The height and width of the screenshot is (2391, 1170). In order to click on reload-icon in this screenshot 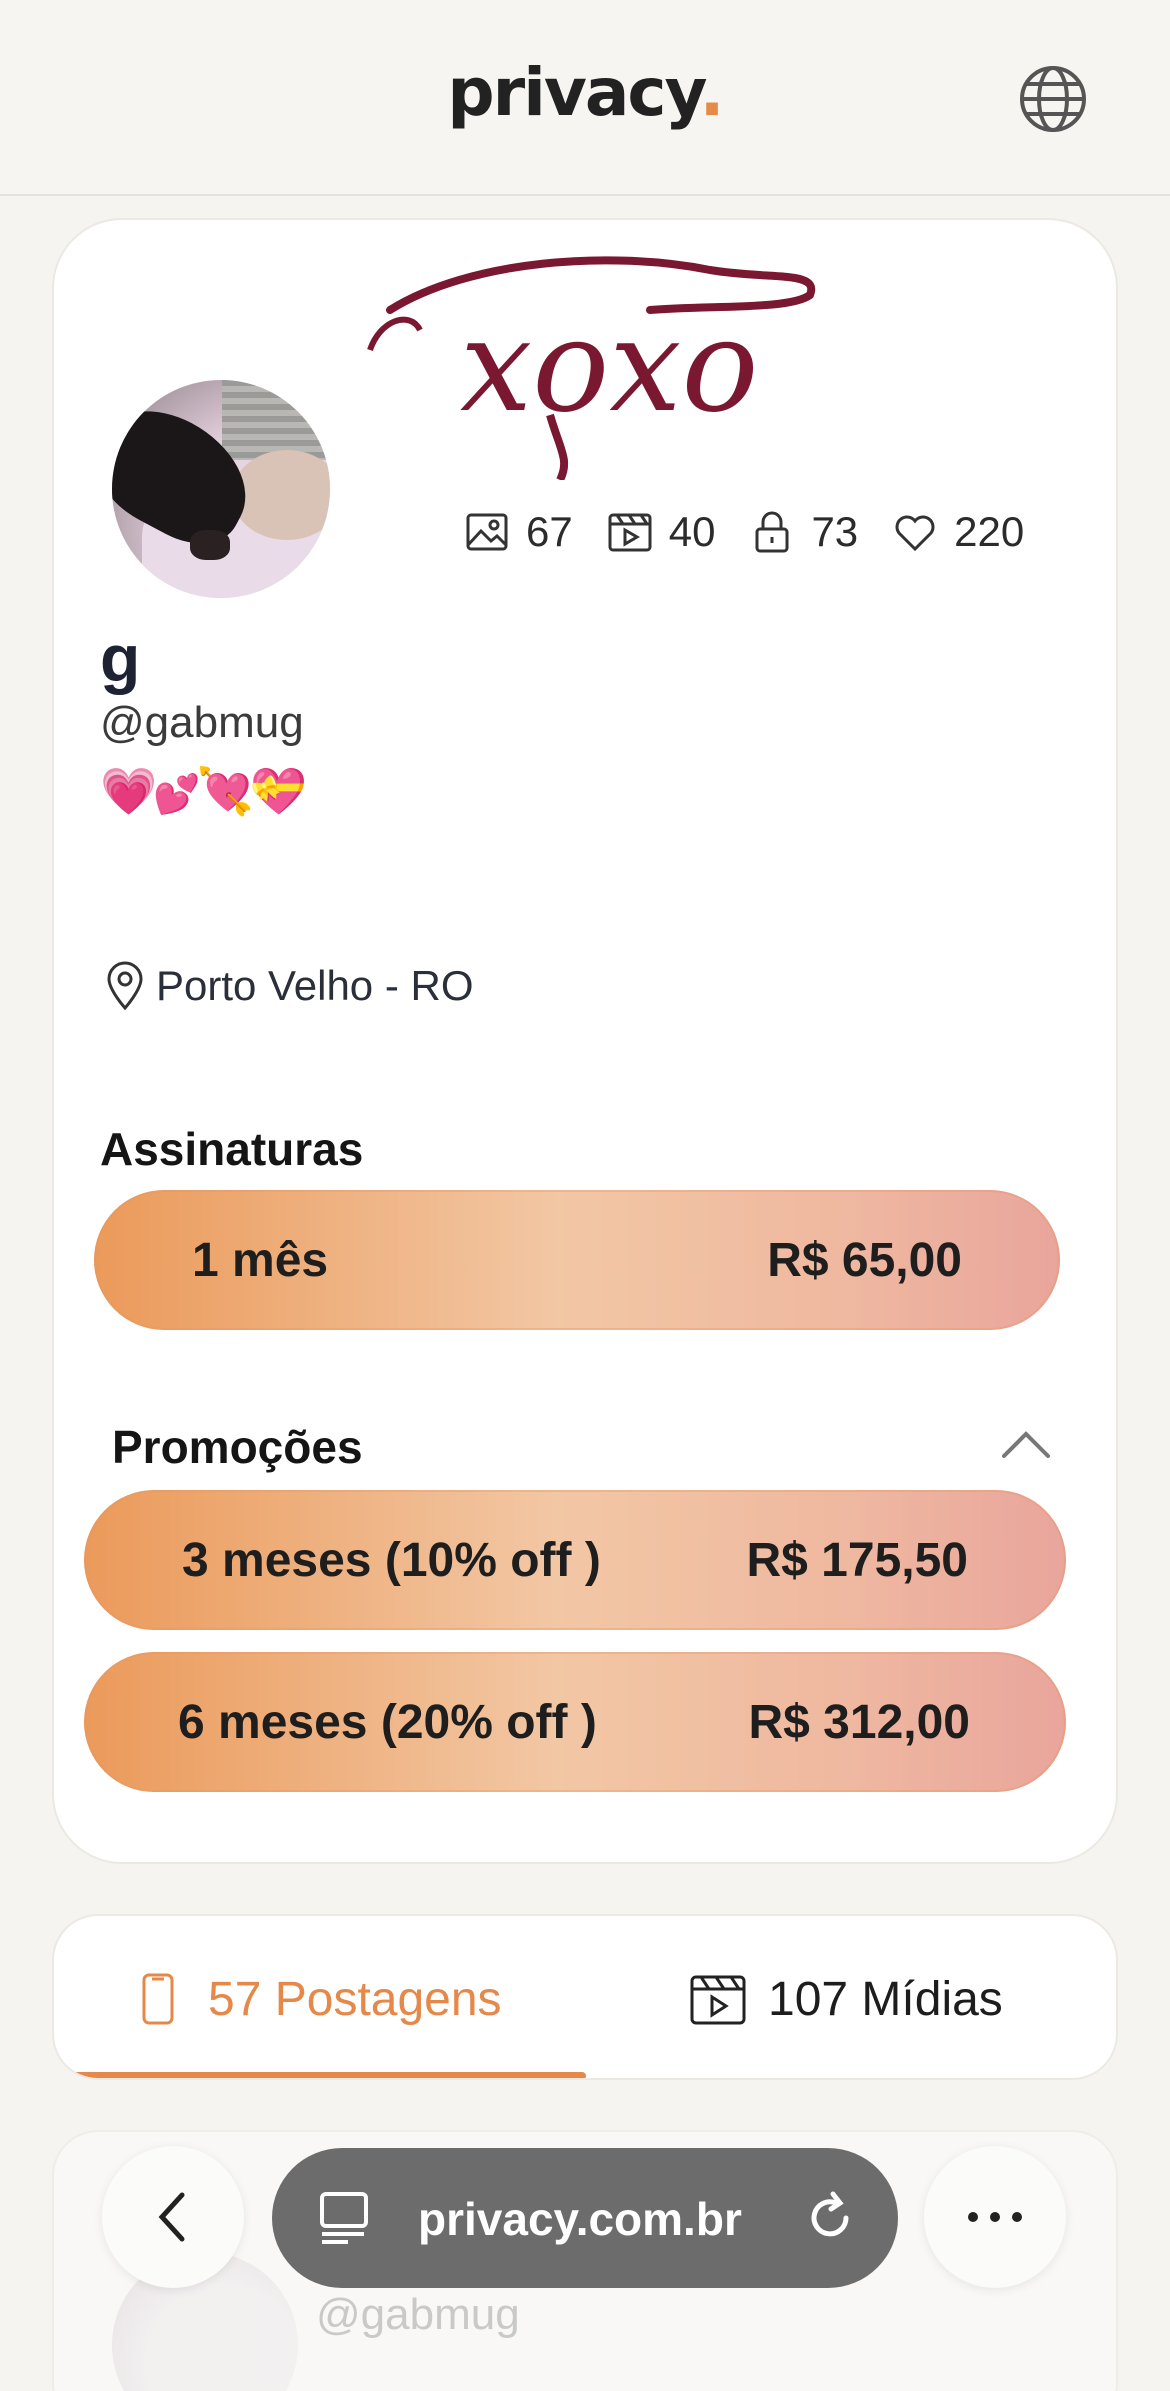, I will do `click(830, 2218)`.